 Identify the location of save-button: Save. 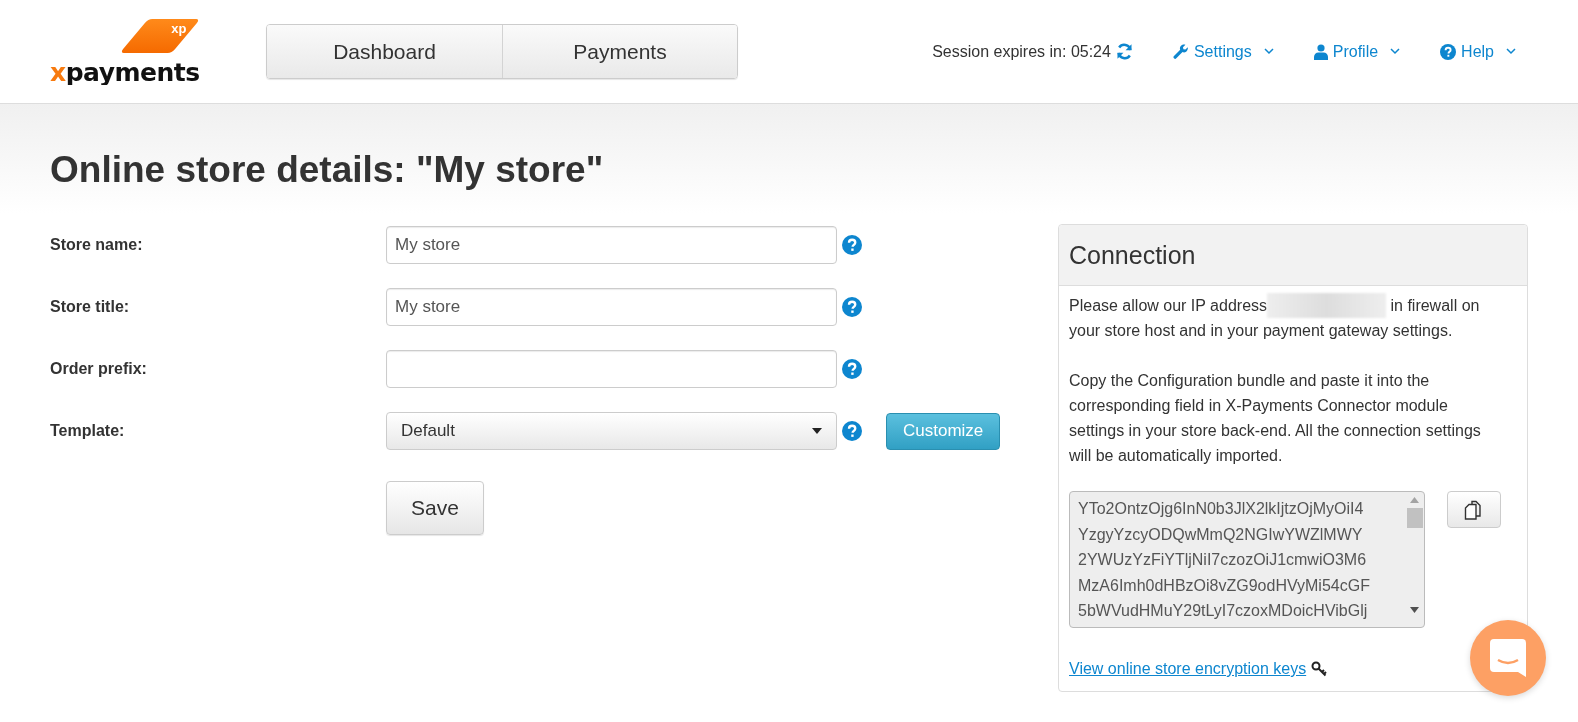
(435, 508).